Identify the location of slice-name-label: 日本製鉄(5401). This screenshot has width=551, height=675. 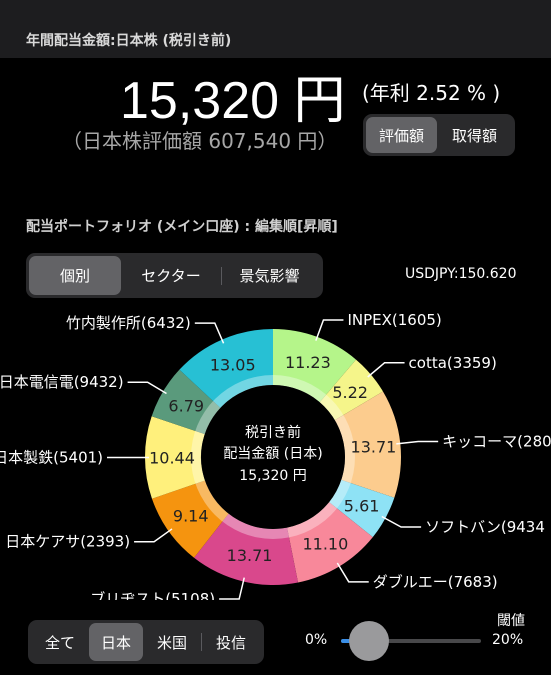
(51, 458).